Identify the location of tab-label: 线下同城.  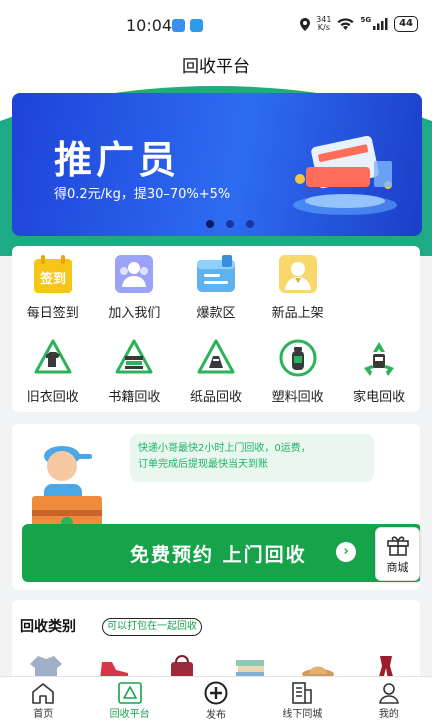
(302, 714).